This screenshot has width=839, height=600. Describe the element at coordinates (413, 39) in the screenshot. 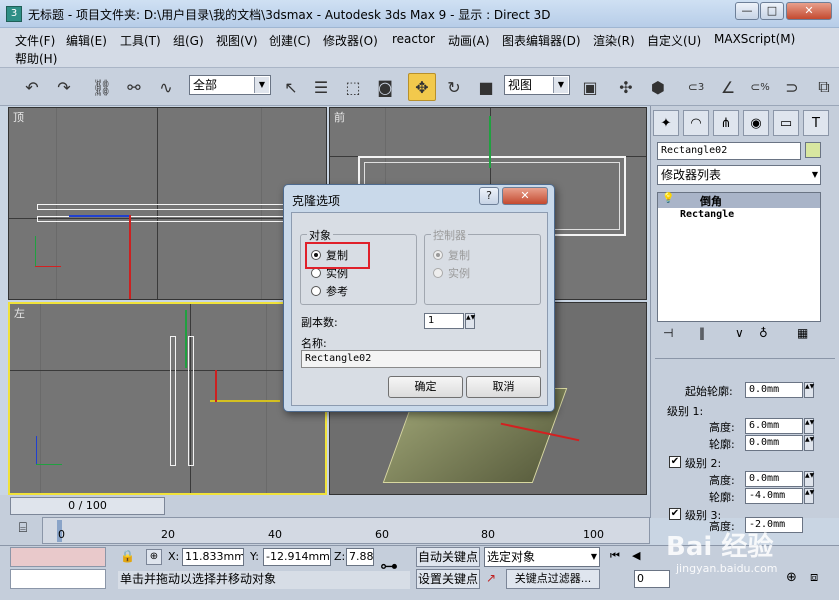

I see `menu-reactor: reactor` at that location.